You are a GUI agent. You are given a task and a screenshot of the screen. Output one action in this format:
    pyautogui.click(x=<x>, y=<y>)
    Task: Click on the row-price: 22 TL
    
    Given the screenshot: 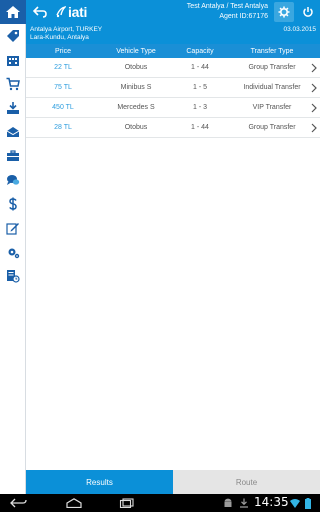 What is the action you would take?
    pyautogui.click(x=63, y=67)
    